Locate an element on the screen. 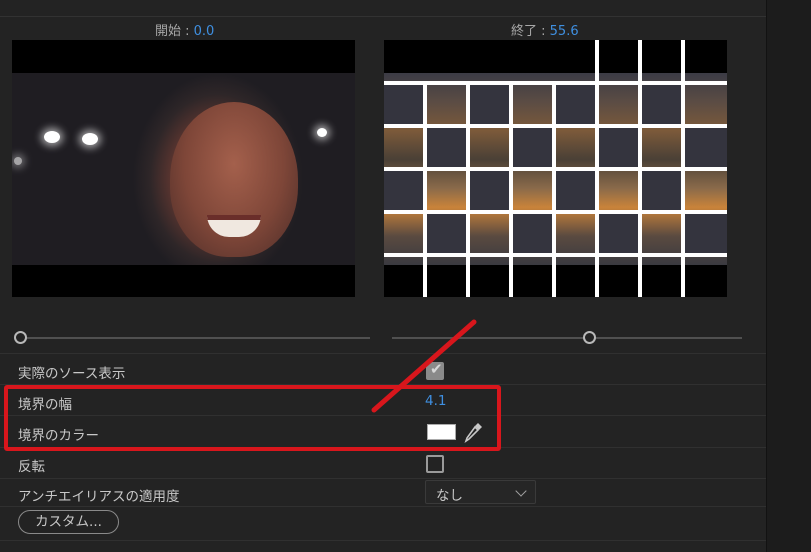  reverse-checkbox is located at coordinates (435, 464).